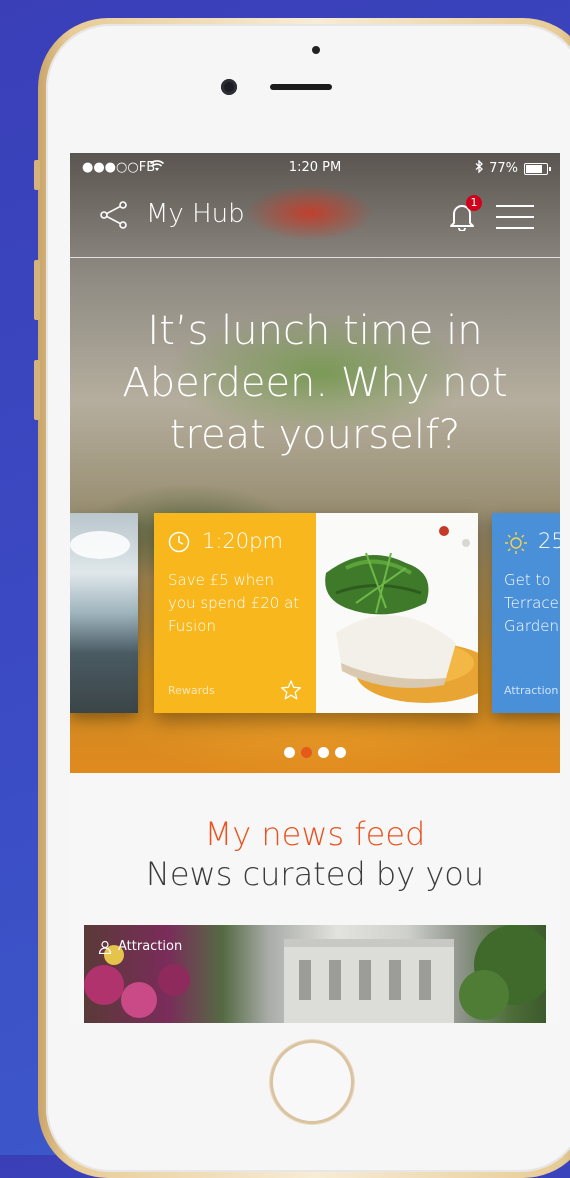 The height and width of the screenshot is (1178, 570). What do you see at coordinates (291, 690) in the screenshot?
I see `star-icon` at bounding box center [291, 690].